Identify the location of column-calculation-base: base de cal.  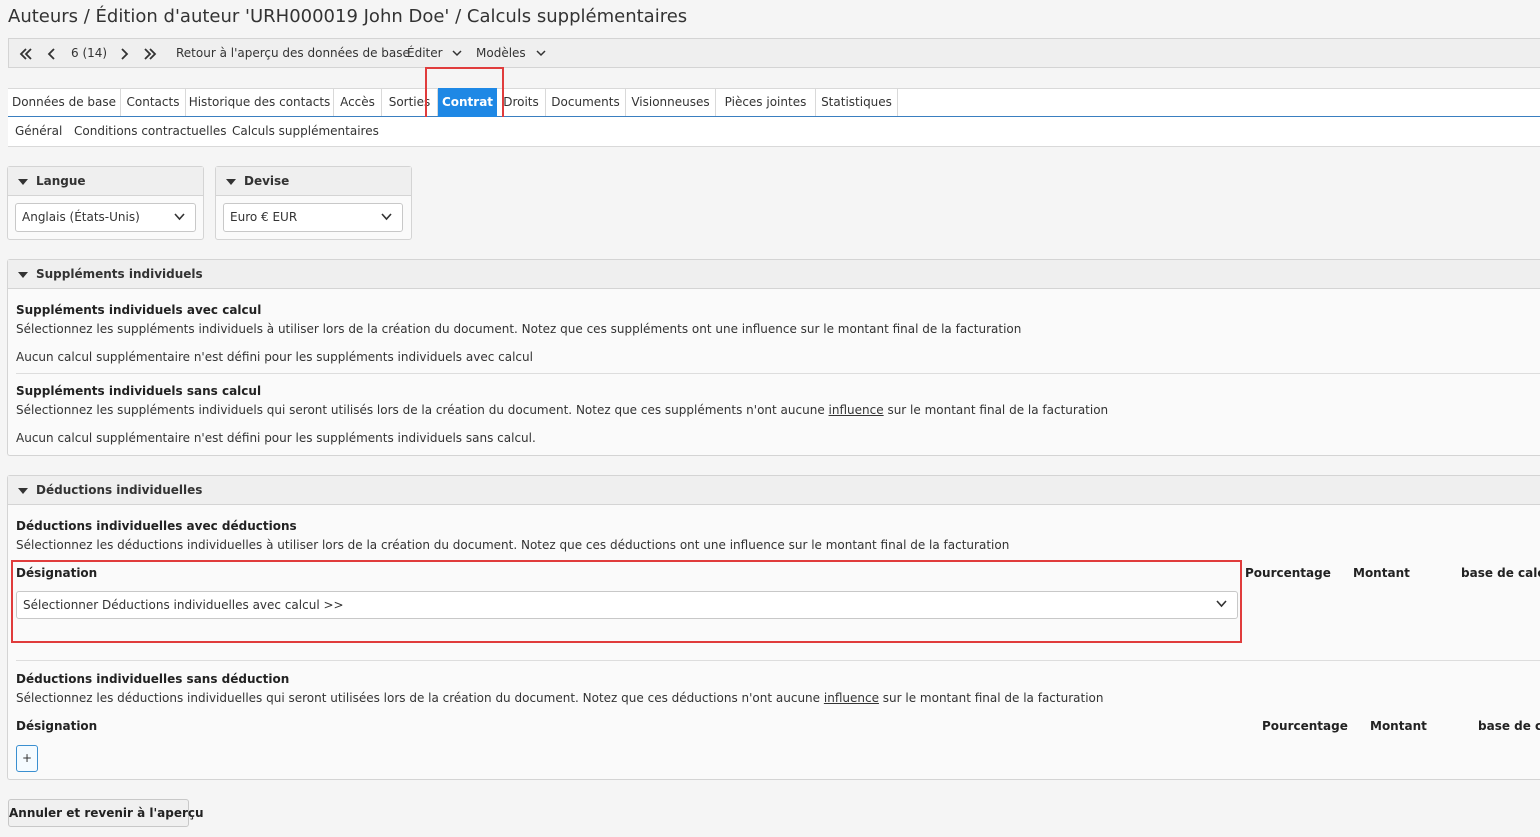
(1509, 726).